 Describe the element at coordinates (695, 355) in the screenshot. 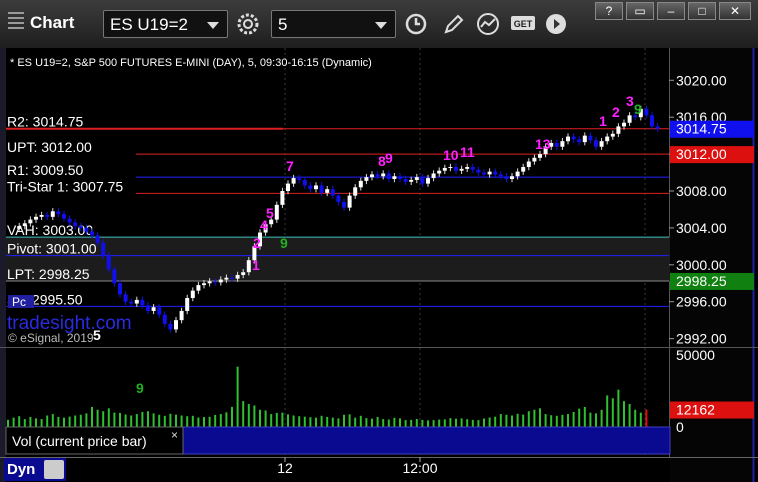

I see `volume-tick-label: 50000` at that location.